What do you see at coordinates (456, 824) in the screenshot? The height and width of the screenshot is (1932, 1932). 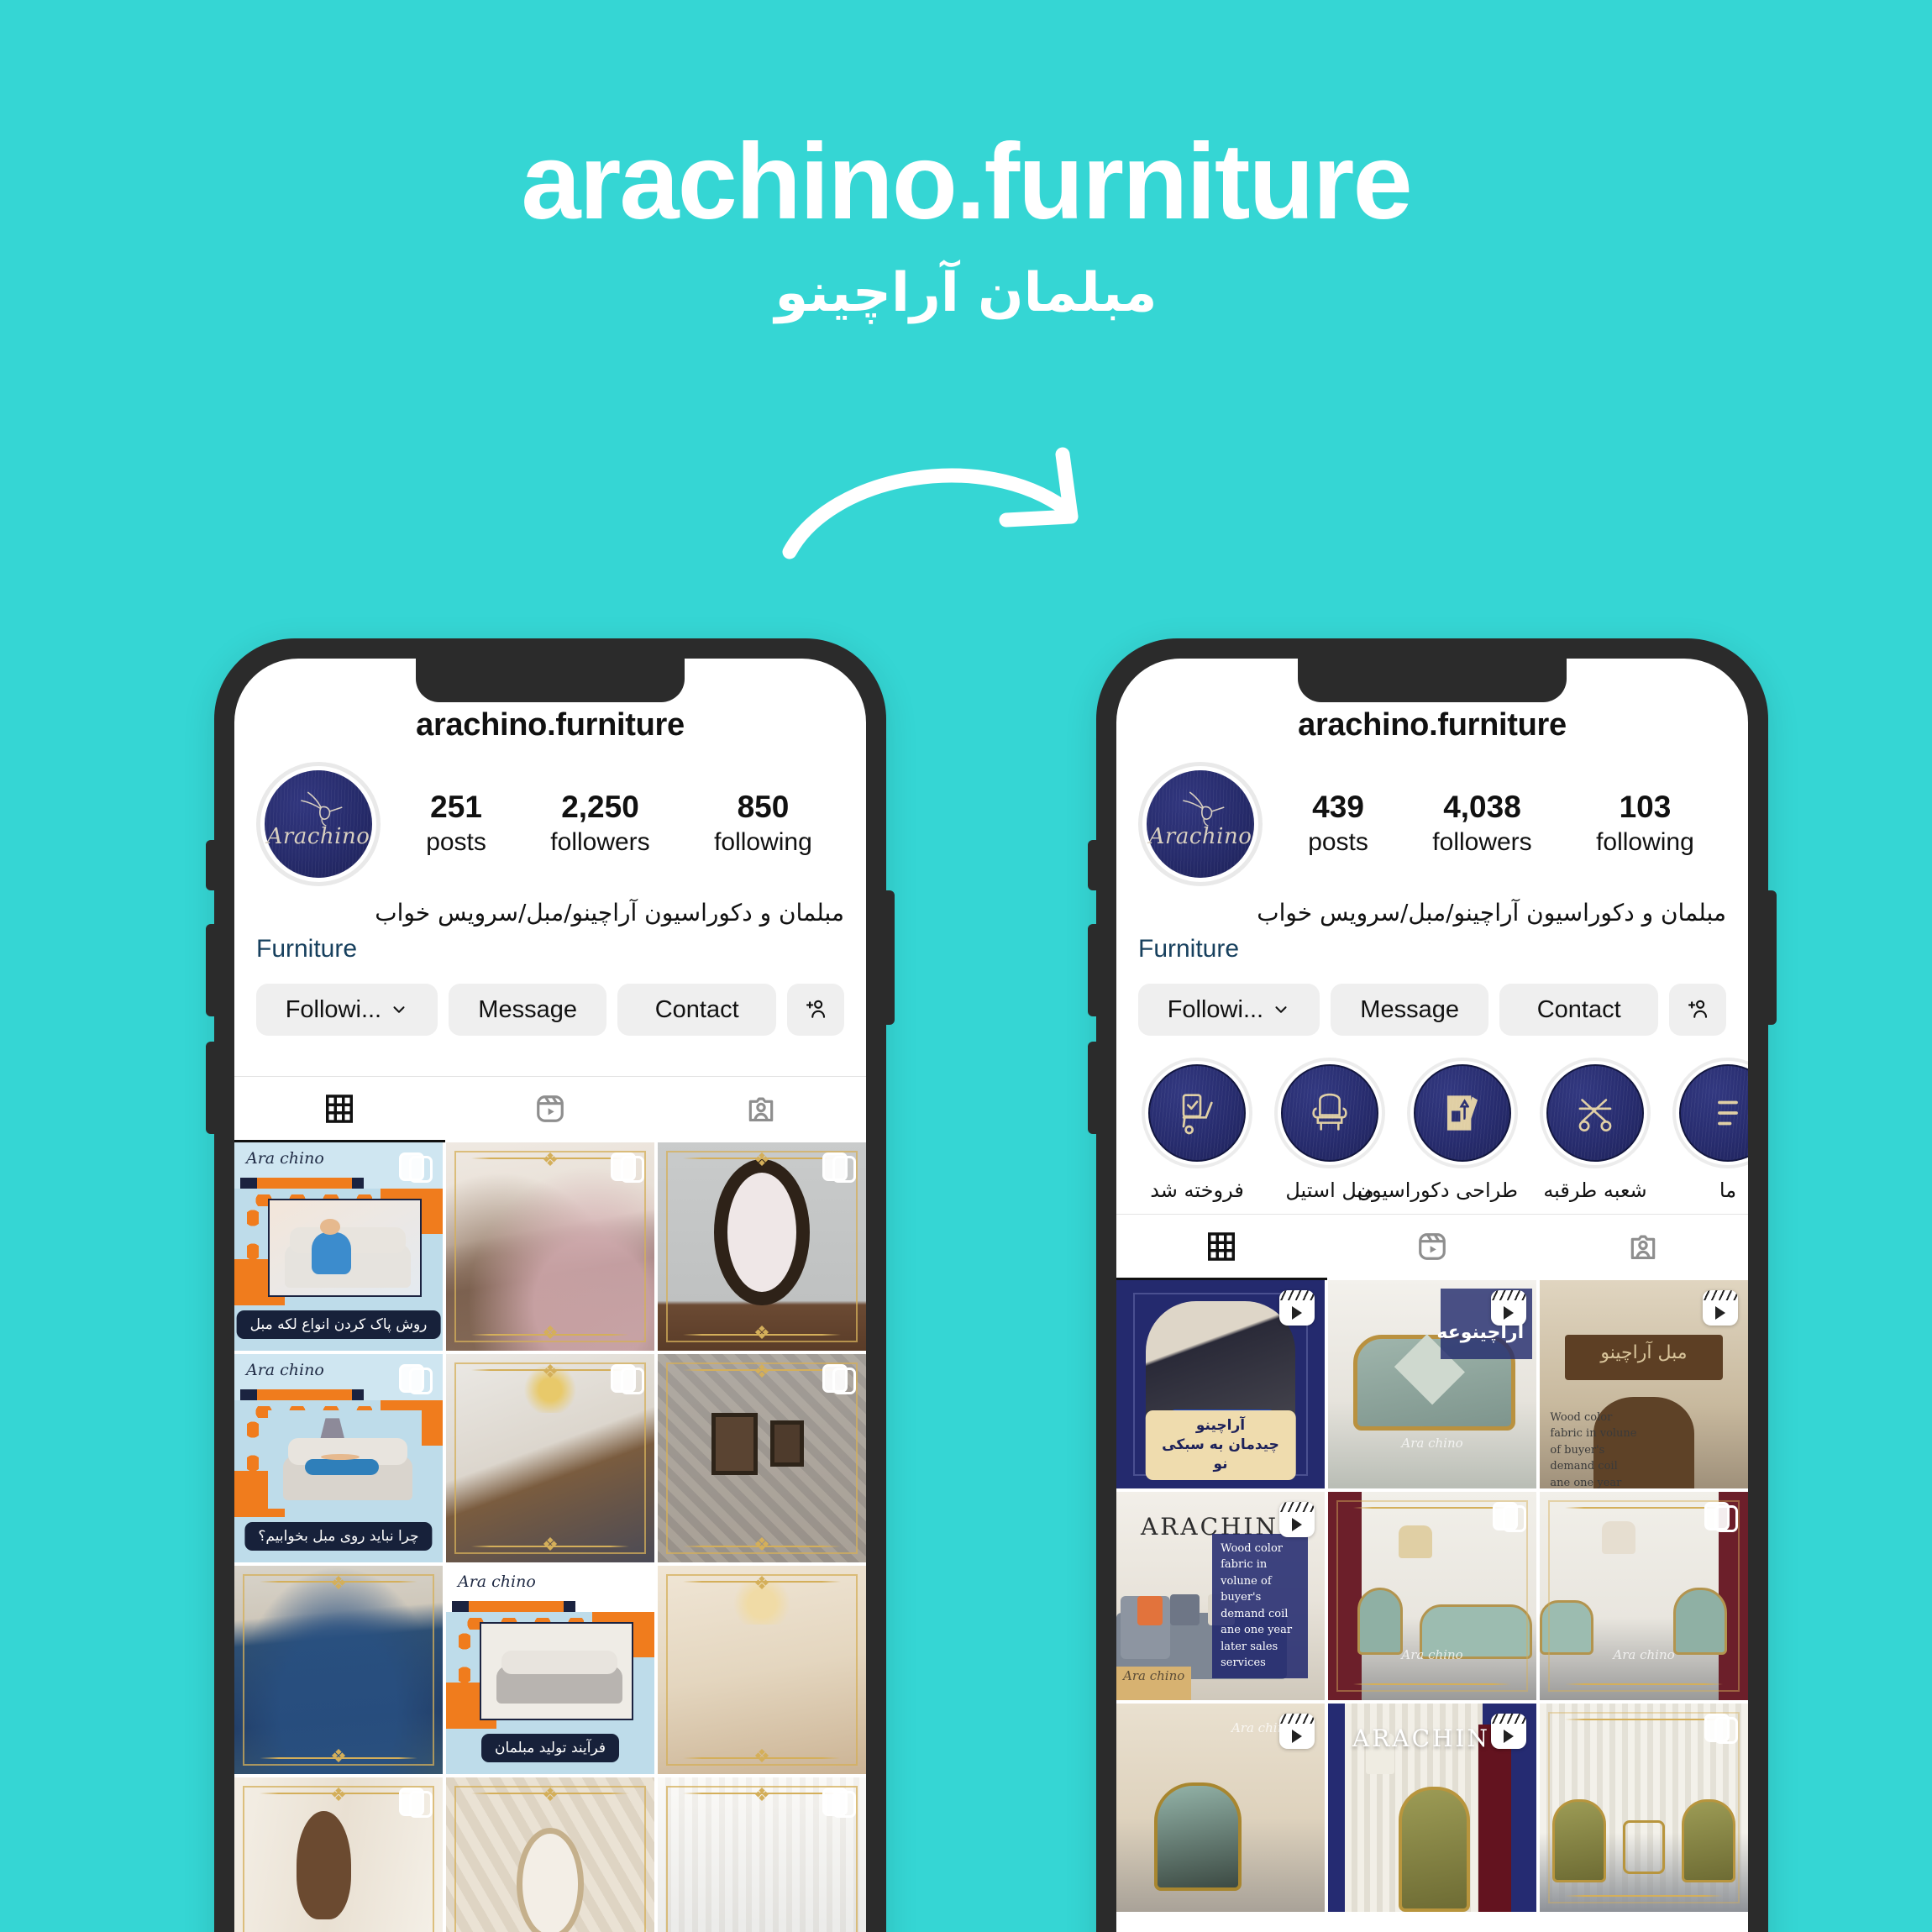 I see `stat-posts: 251 posts` at bounding box center [456, 824].